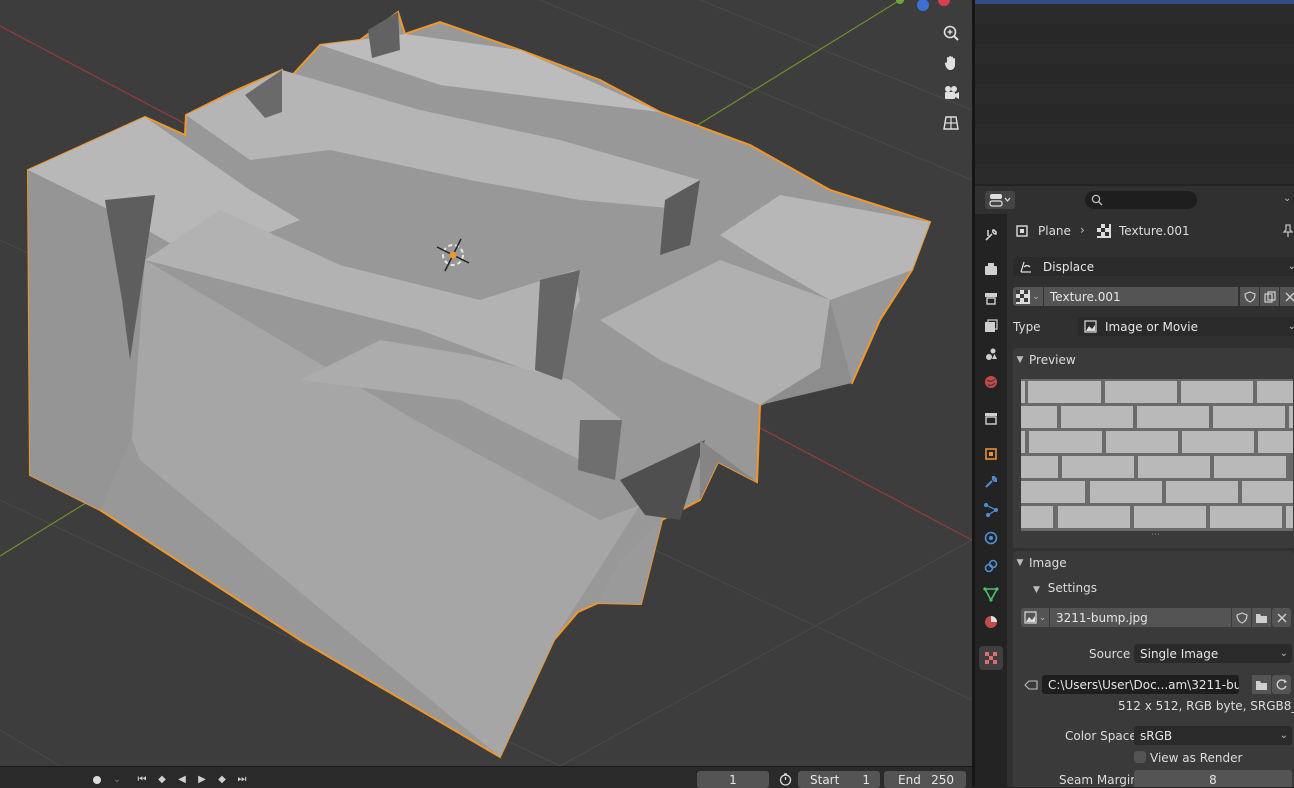 The height and width of the screenshot is (788, 1294). I want to click on world-icon, so click(991, 382).